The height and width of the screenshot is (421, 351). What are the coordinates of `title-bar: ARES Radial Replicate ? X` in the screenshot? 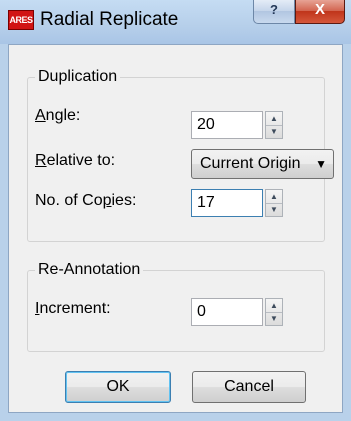 It's located at (175, 22).